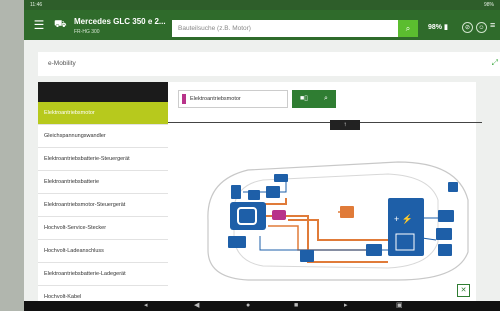 The image size is (500, 311). I want to click on menu-icon: ☰, so click(39, 25).